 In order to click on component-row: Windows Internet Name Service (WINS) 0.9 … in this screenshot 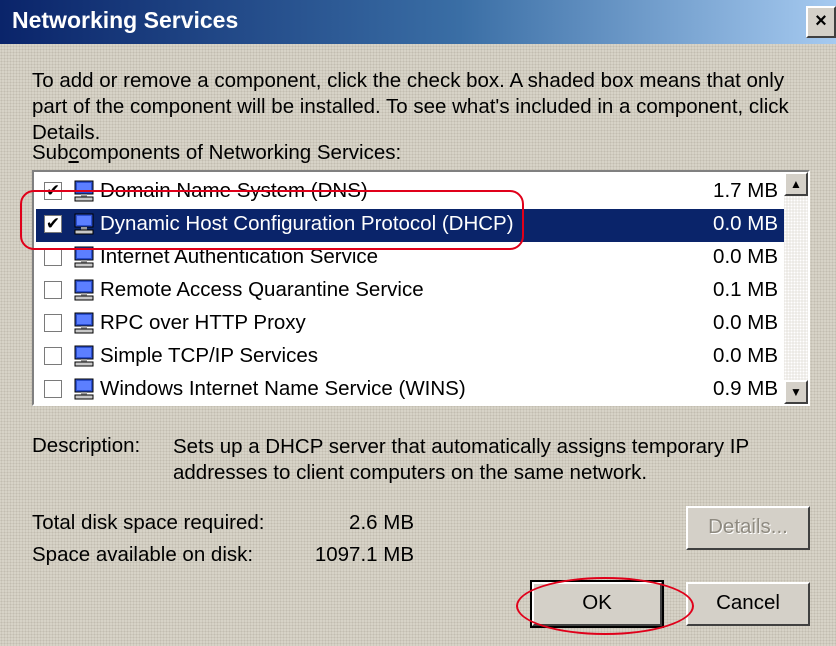, I will do `click(415, 389)`.